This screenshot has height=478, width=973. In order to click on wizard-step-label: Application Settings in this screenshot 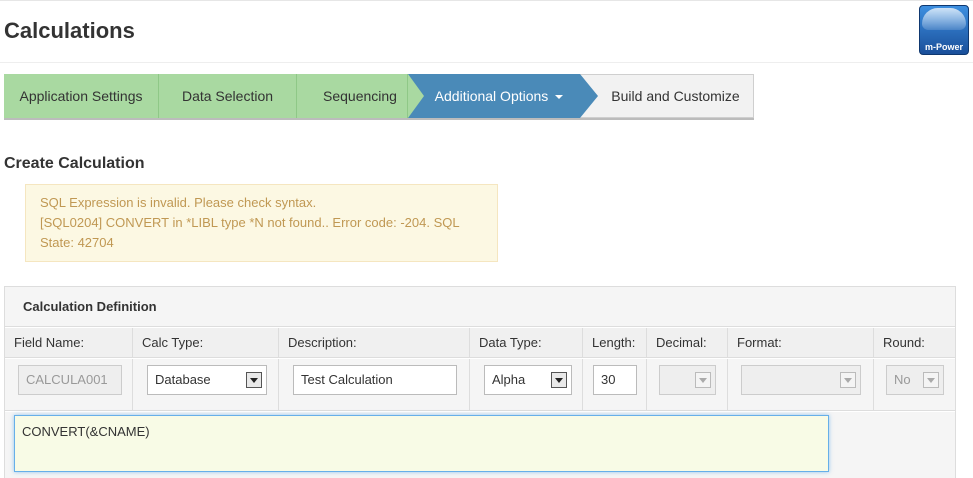, I will do `click(81, 96)`.